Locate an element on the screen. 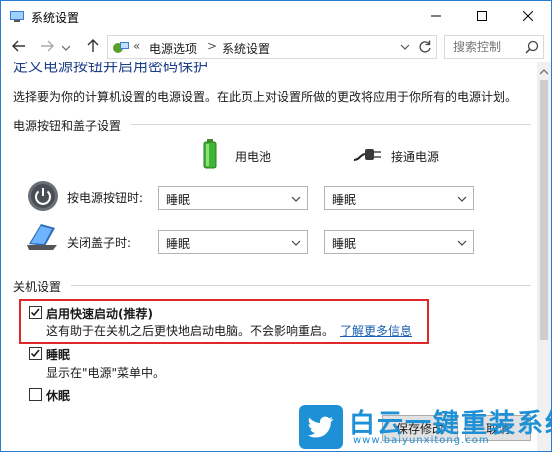  maximize-button is located at coordinates (482, 16).